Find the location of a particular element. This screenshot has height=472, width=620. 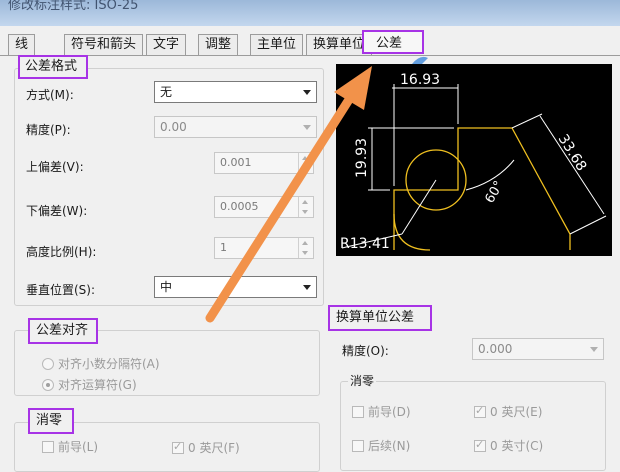

cursor-icon is located at coordinates (420, 60).